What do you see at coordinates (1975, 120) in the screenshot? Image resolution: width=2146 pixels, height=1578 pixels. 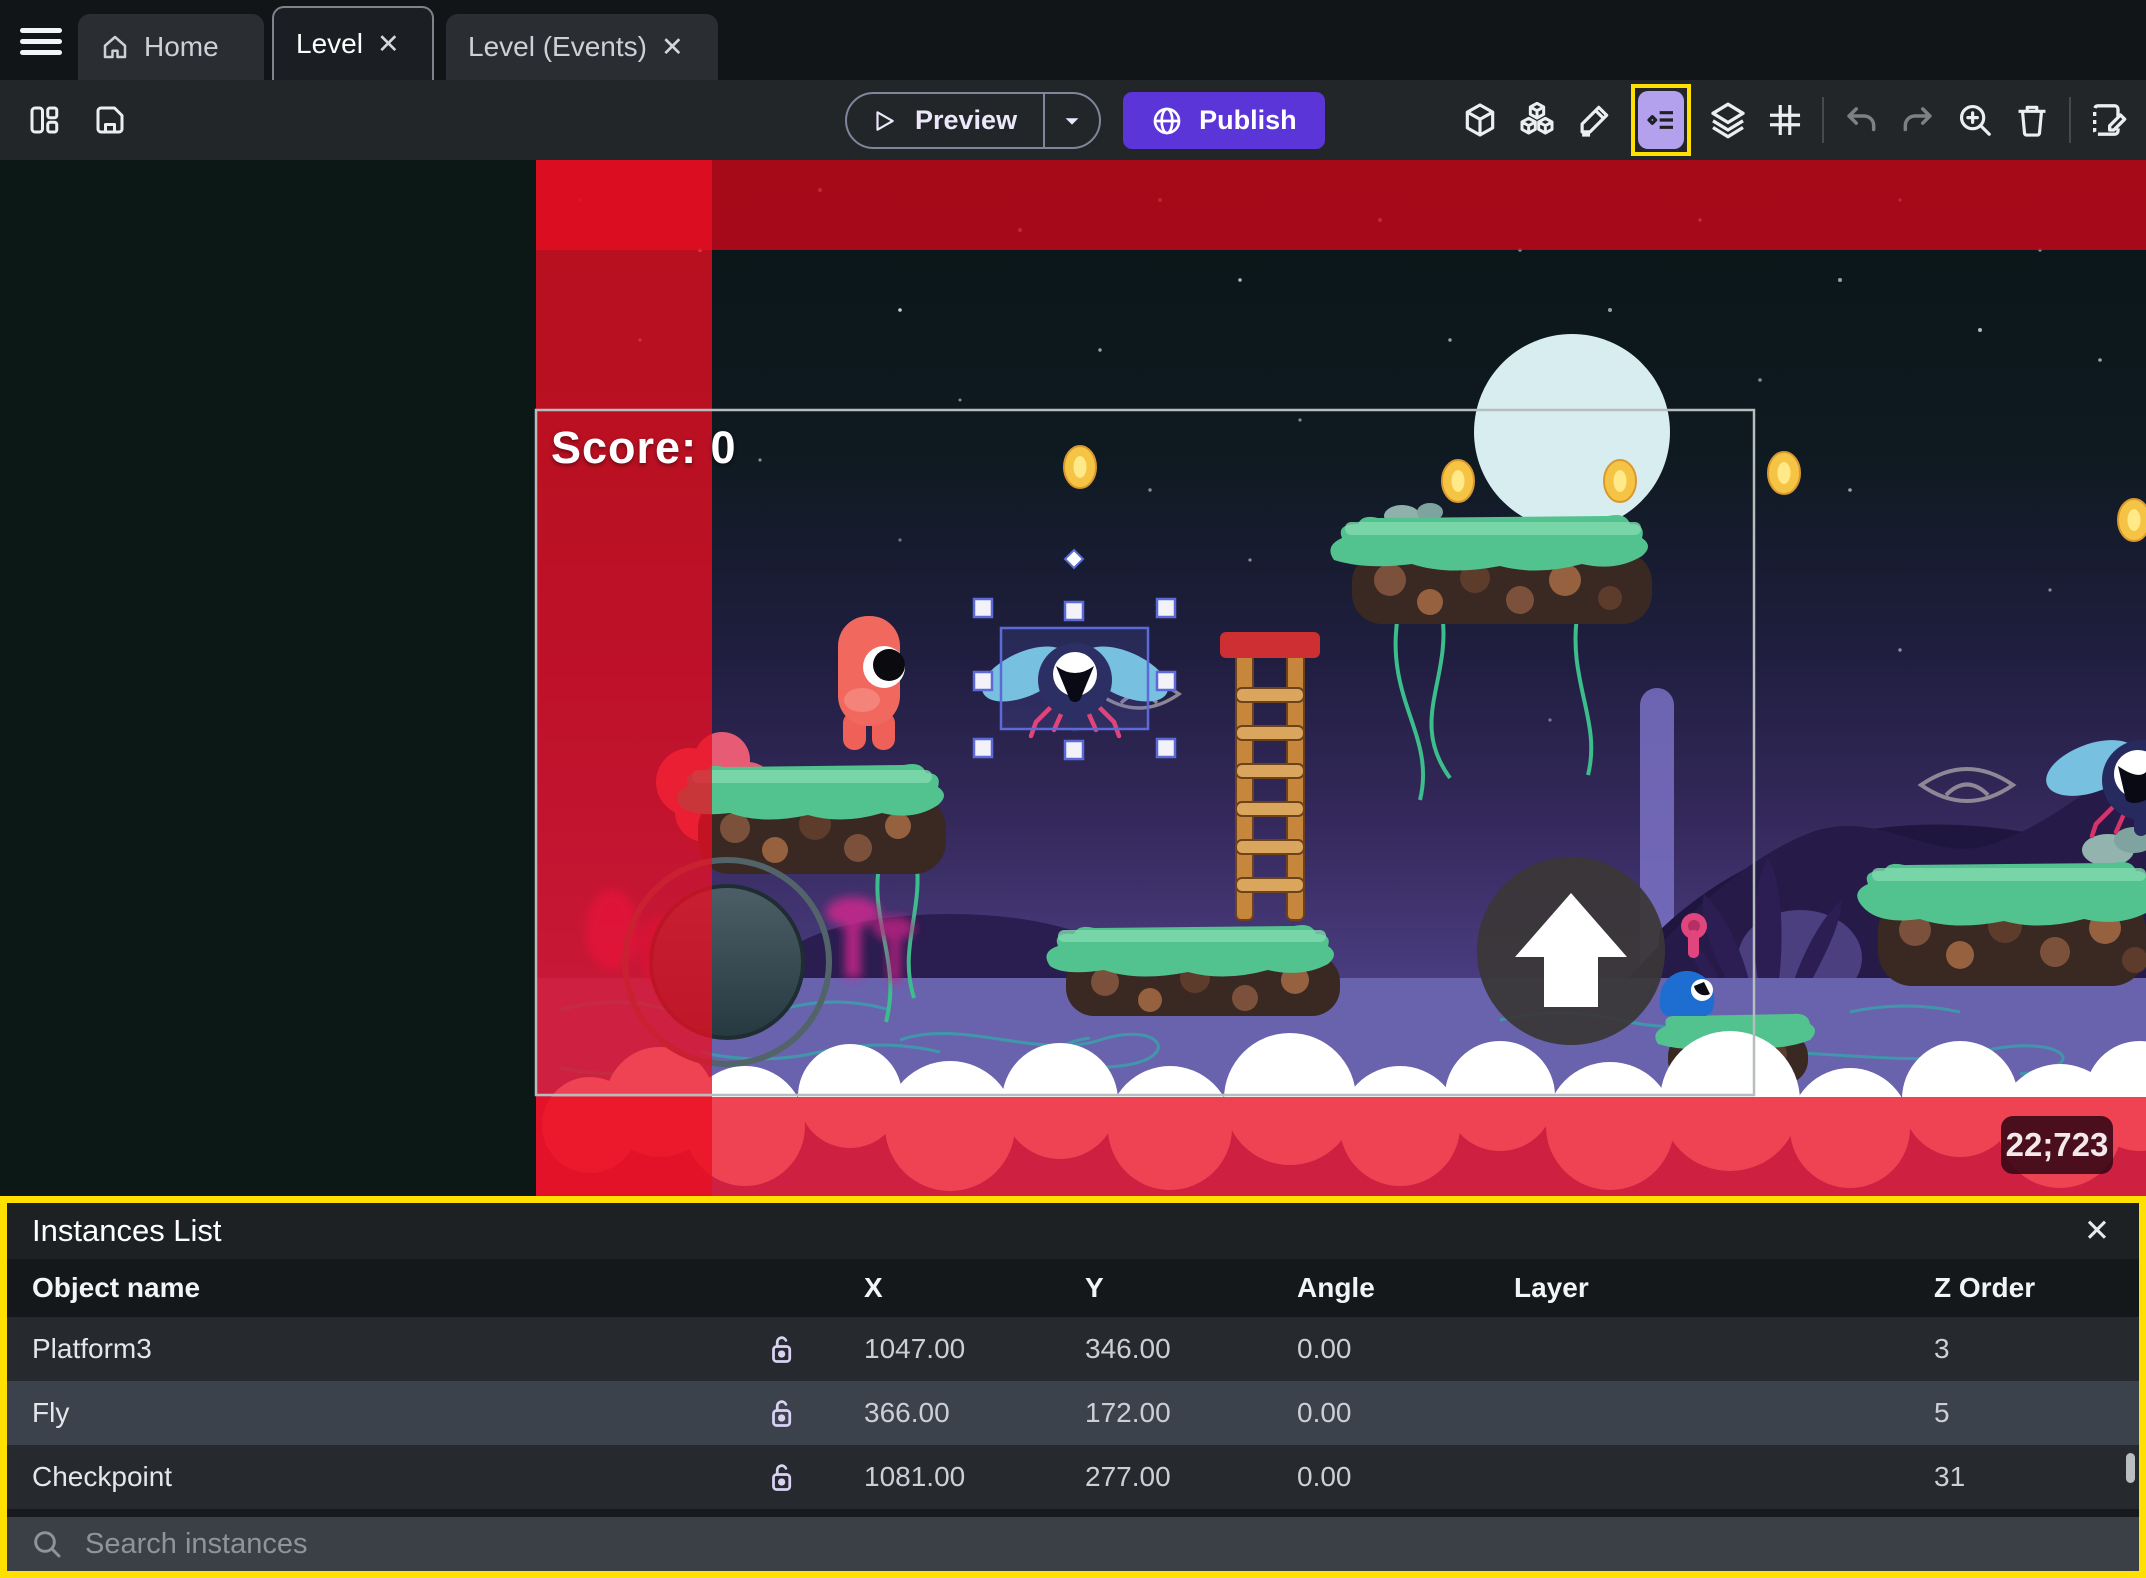 I see `zoom-in-icon` at bounding box center [1975, 120].